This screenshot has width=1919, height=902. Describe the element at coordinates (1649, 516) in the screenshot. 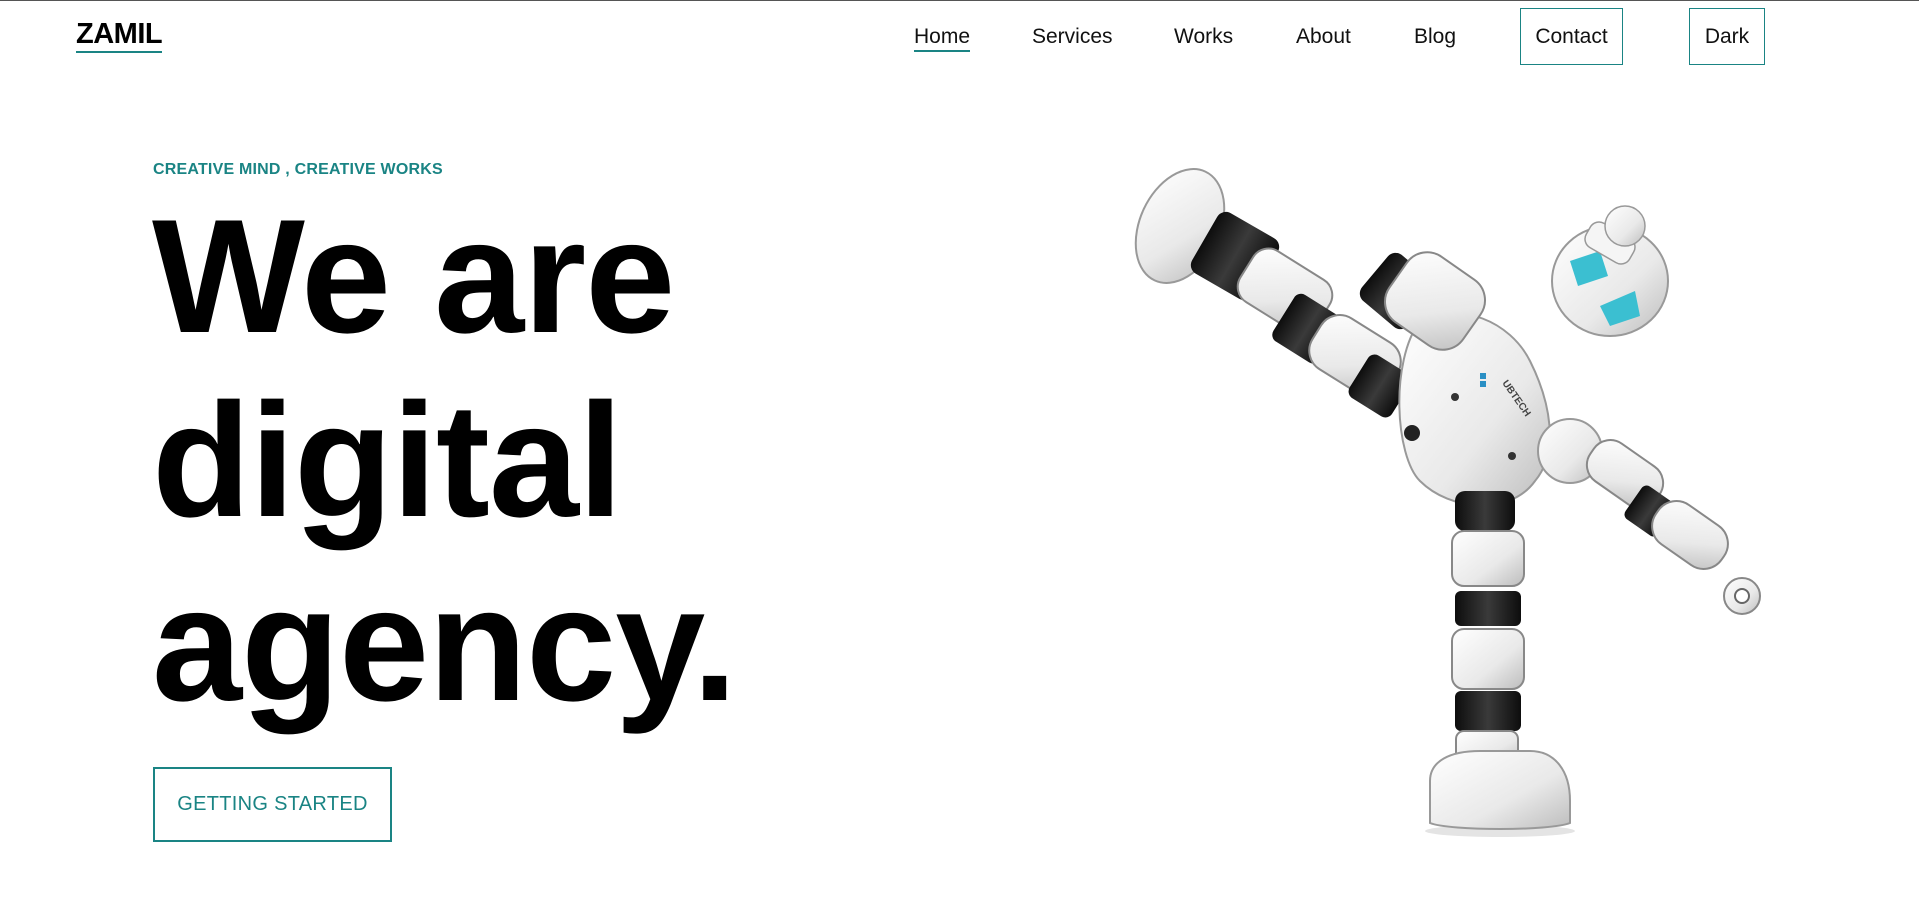

I see `robot-lowered-arm` at that location.